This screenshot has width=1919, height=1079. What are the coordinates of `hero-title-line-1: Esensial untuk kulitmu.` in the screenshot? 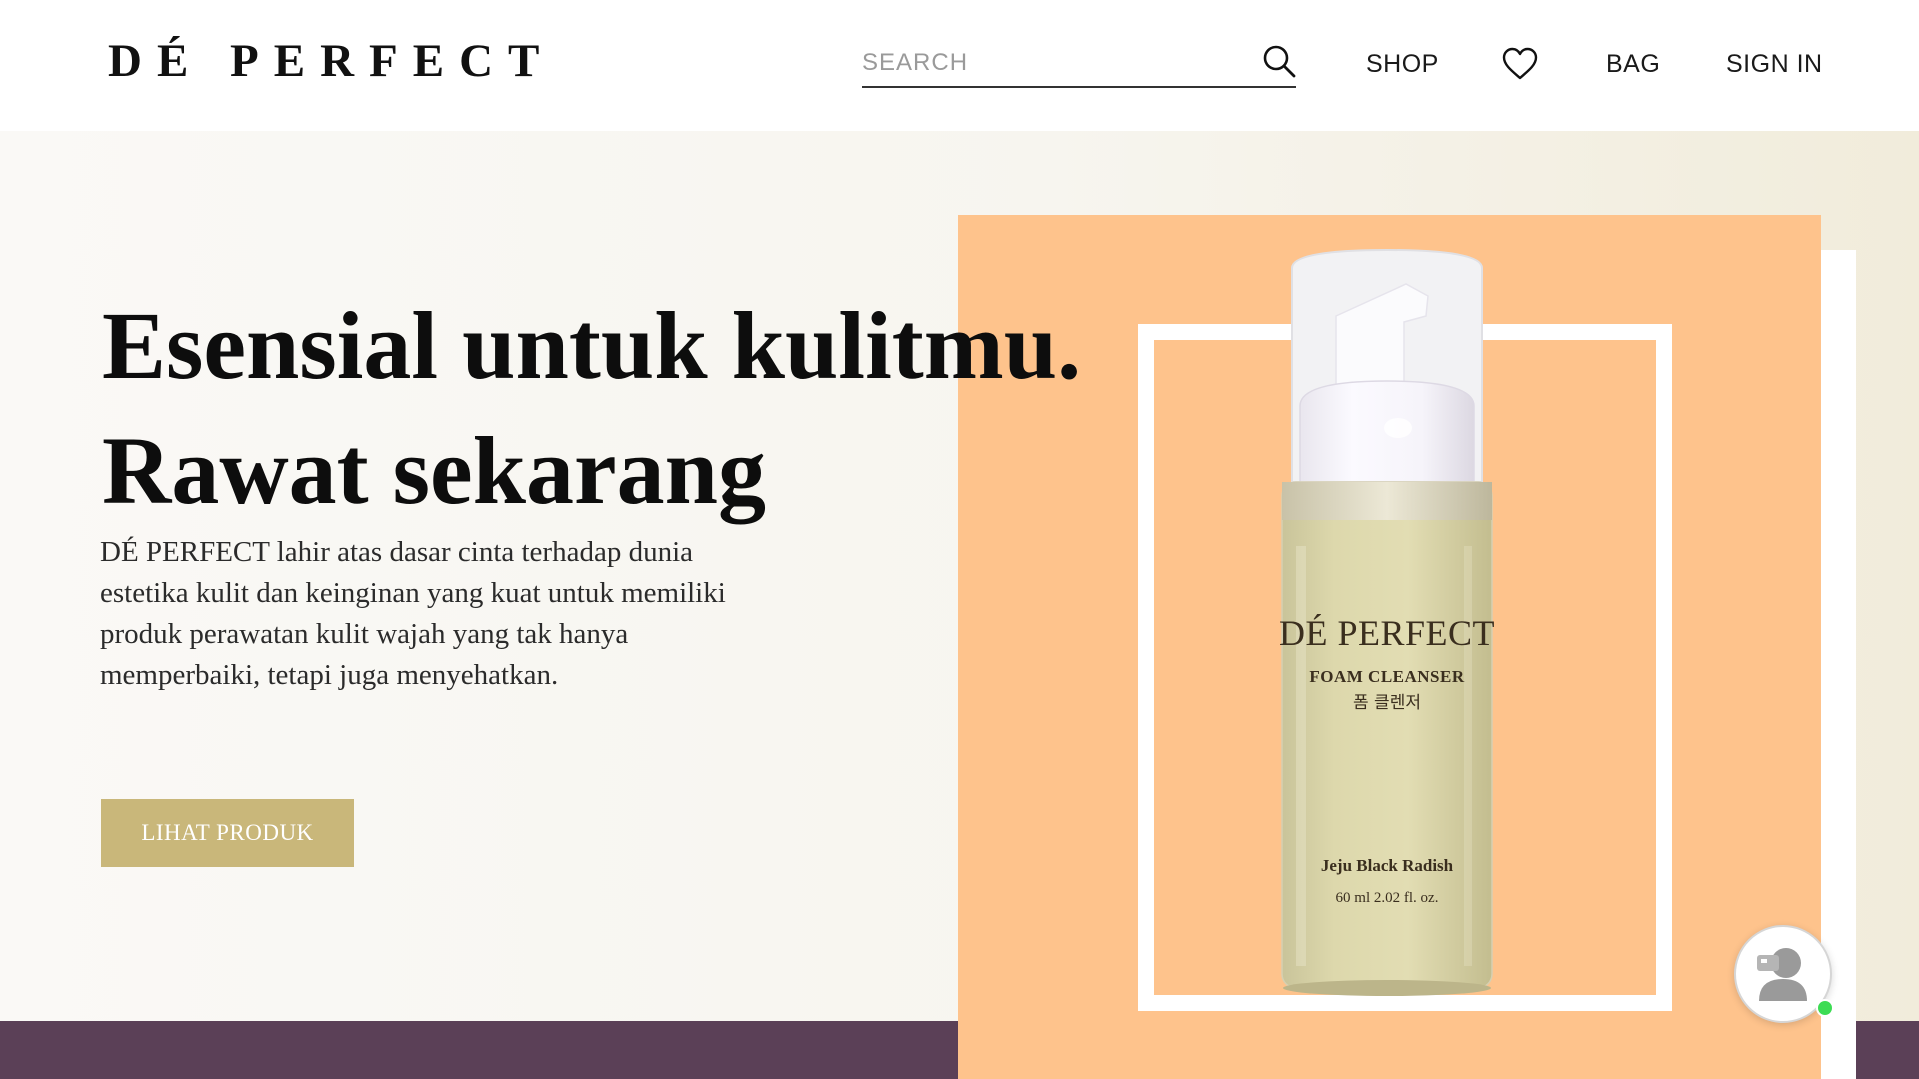 It's located at (592, 345).